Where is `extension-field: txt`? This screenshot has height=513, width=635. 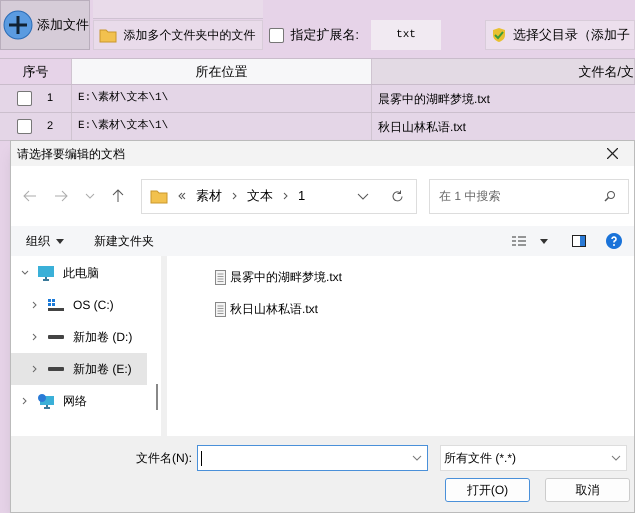
extension-field: txt is located at coordinates (406, 35).